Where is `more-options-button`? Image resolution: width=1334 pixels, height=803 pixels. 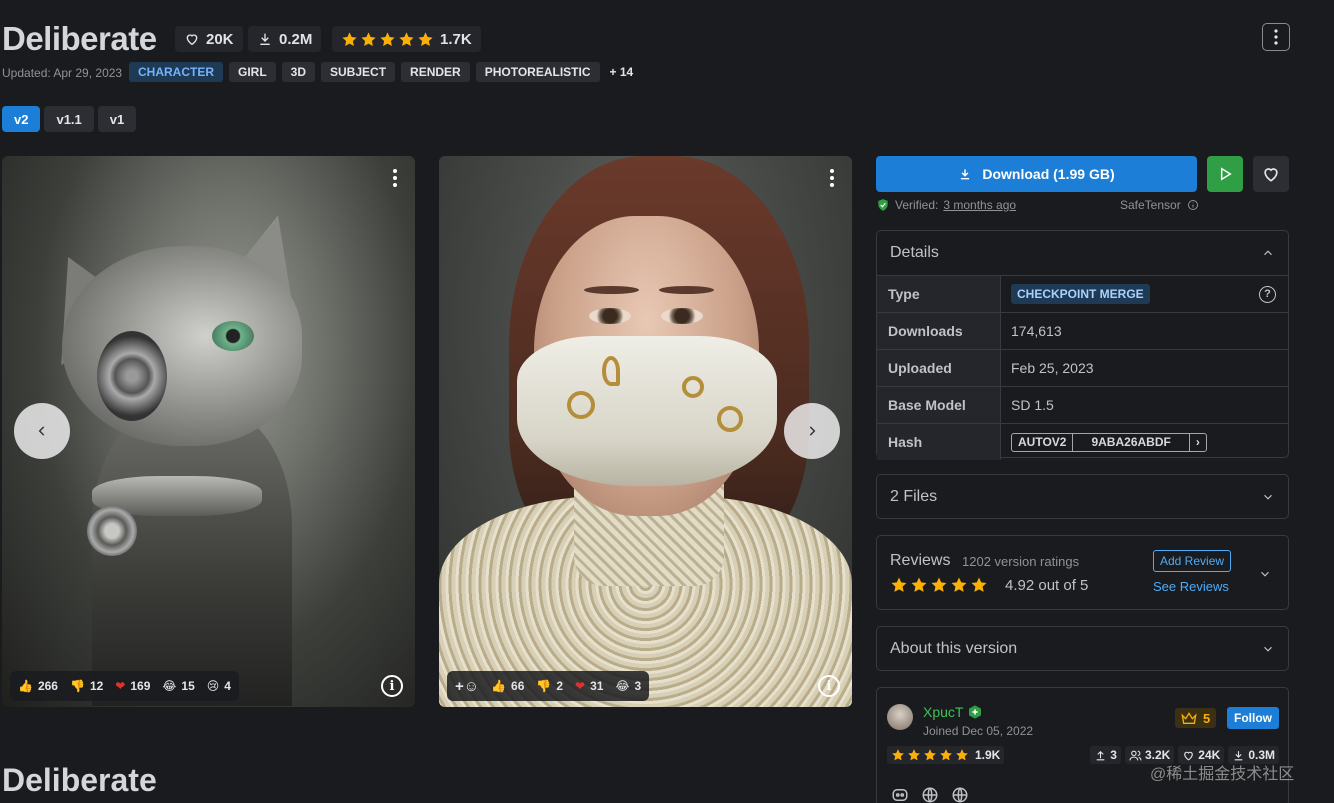 more-options-button is located at coordinates (1276, 37).